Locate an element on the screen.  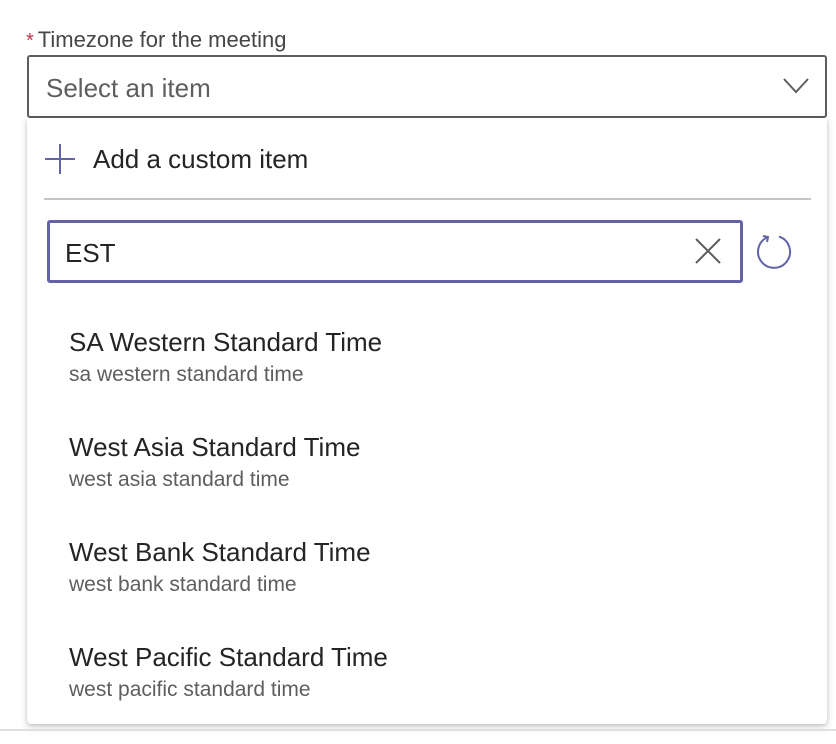
divider is located at coordinates (427, 199).